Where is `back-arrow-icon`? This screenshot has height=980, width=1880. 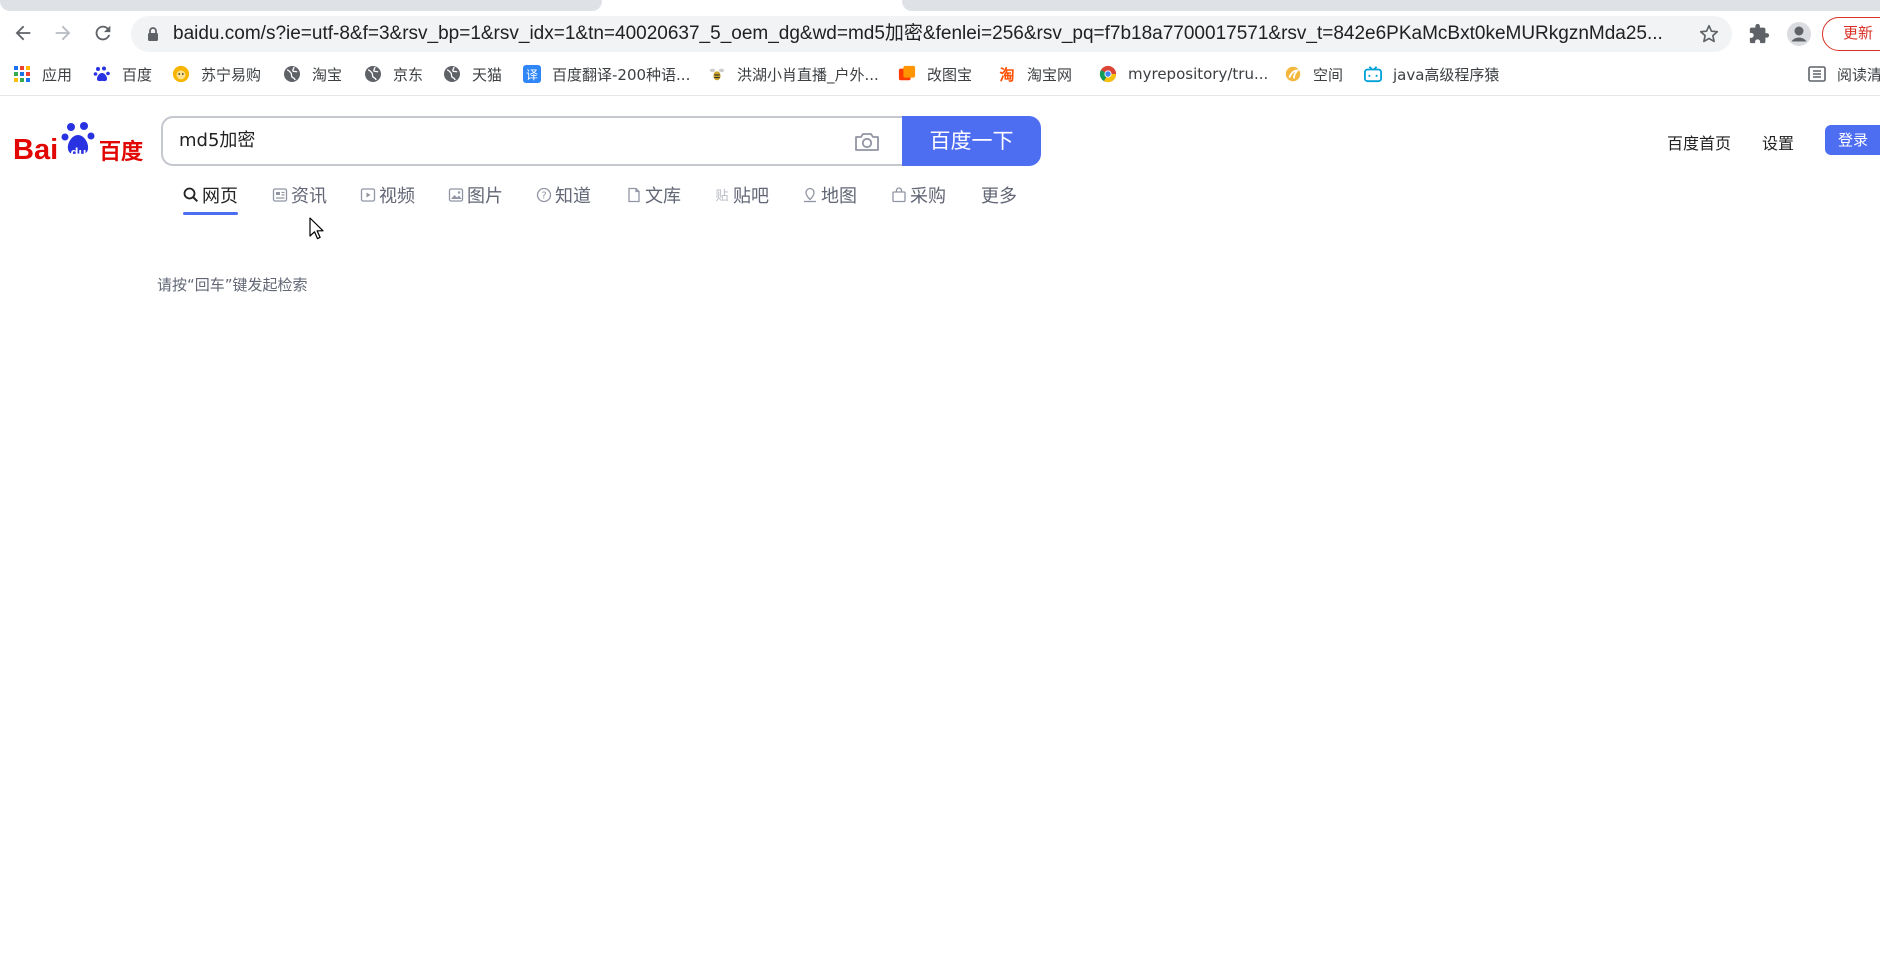 back-arrow-icon is located at coordinates (23, 33).